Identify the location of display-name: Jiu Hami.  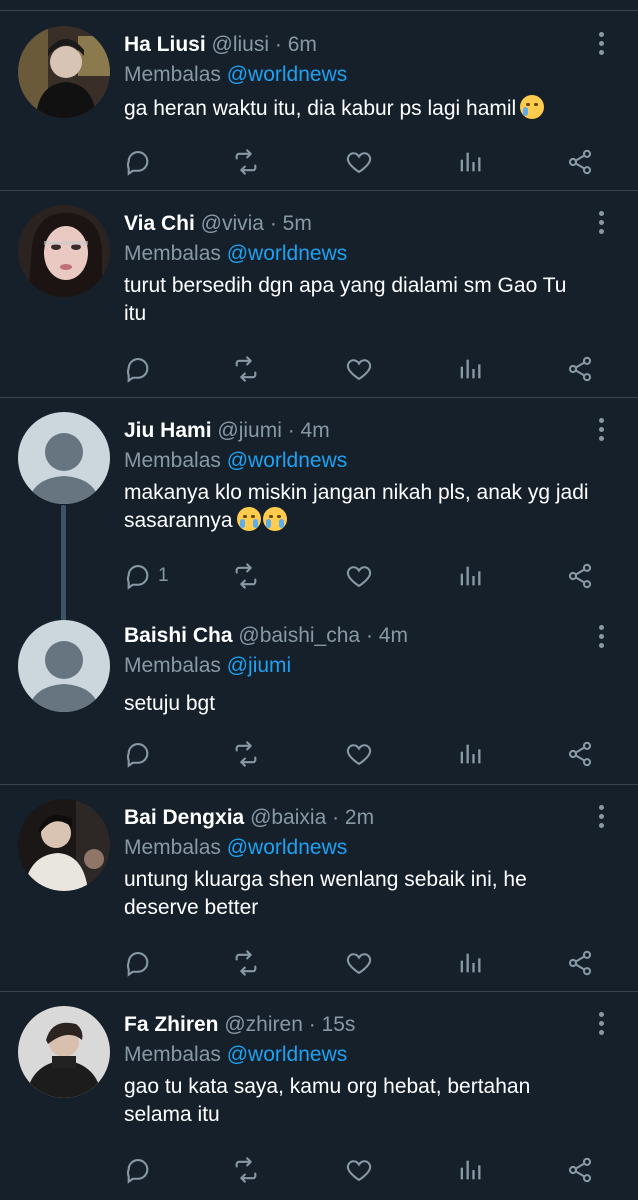
(168, 430).